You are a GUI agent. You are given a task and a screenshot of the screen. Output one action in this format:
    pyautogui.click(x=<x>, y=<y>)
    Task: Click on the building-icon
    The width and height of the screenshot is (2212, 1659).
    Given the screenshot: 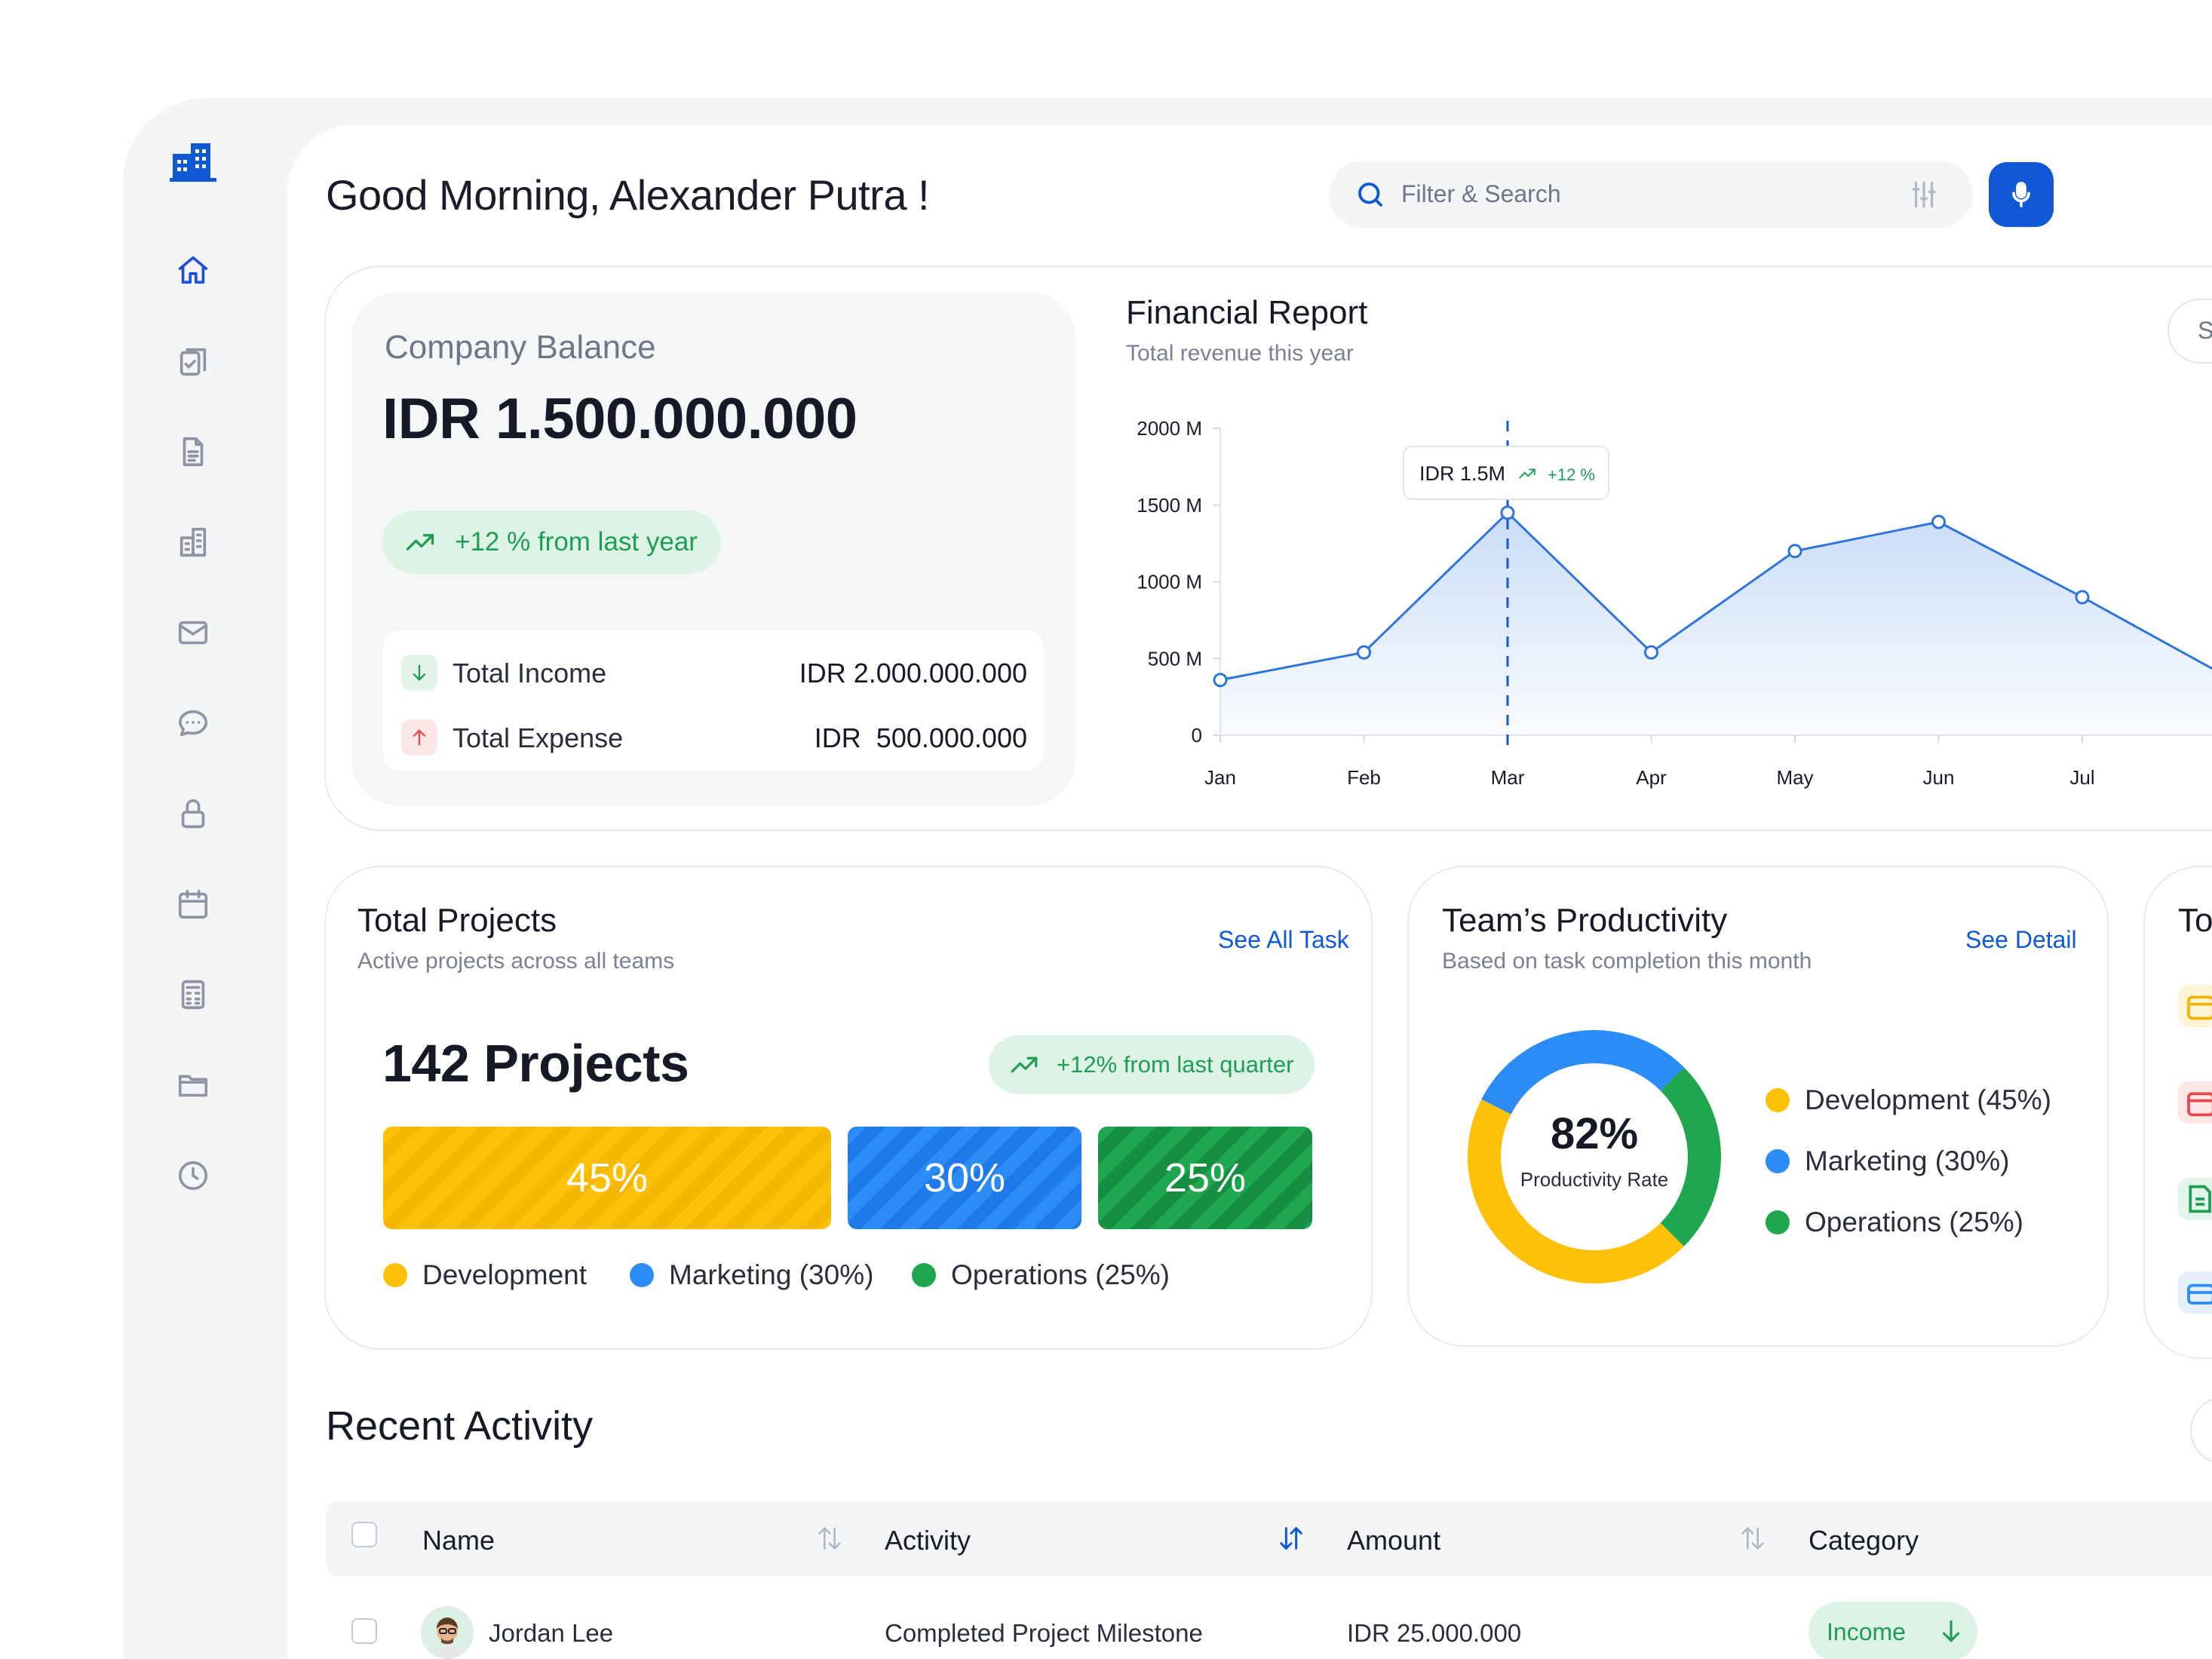 What is the action you would take?
    pyautogui.click(x=193, y=542)
    